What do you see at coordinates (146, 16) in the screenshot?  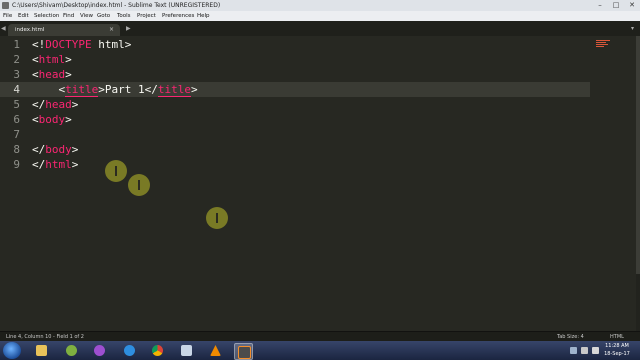 I see `menu-project: Project` at bounding box center [146, 16].